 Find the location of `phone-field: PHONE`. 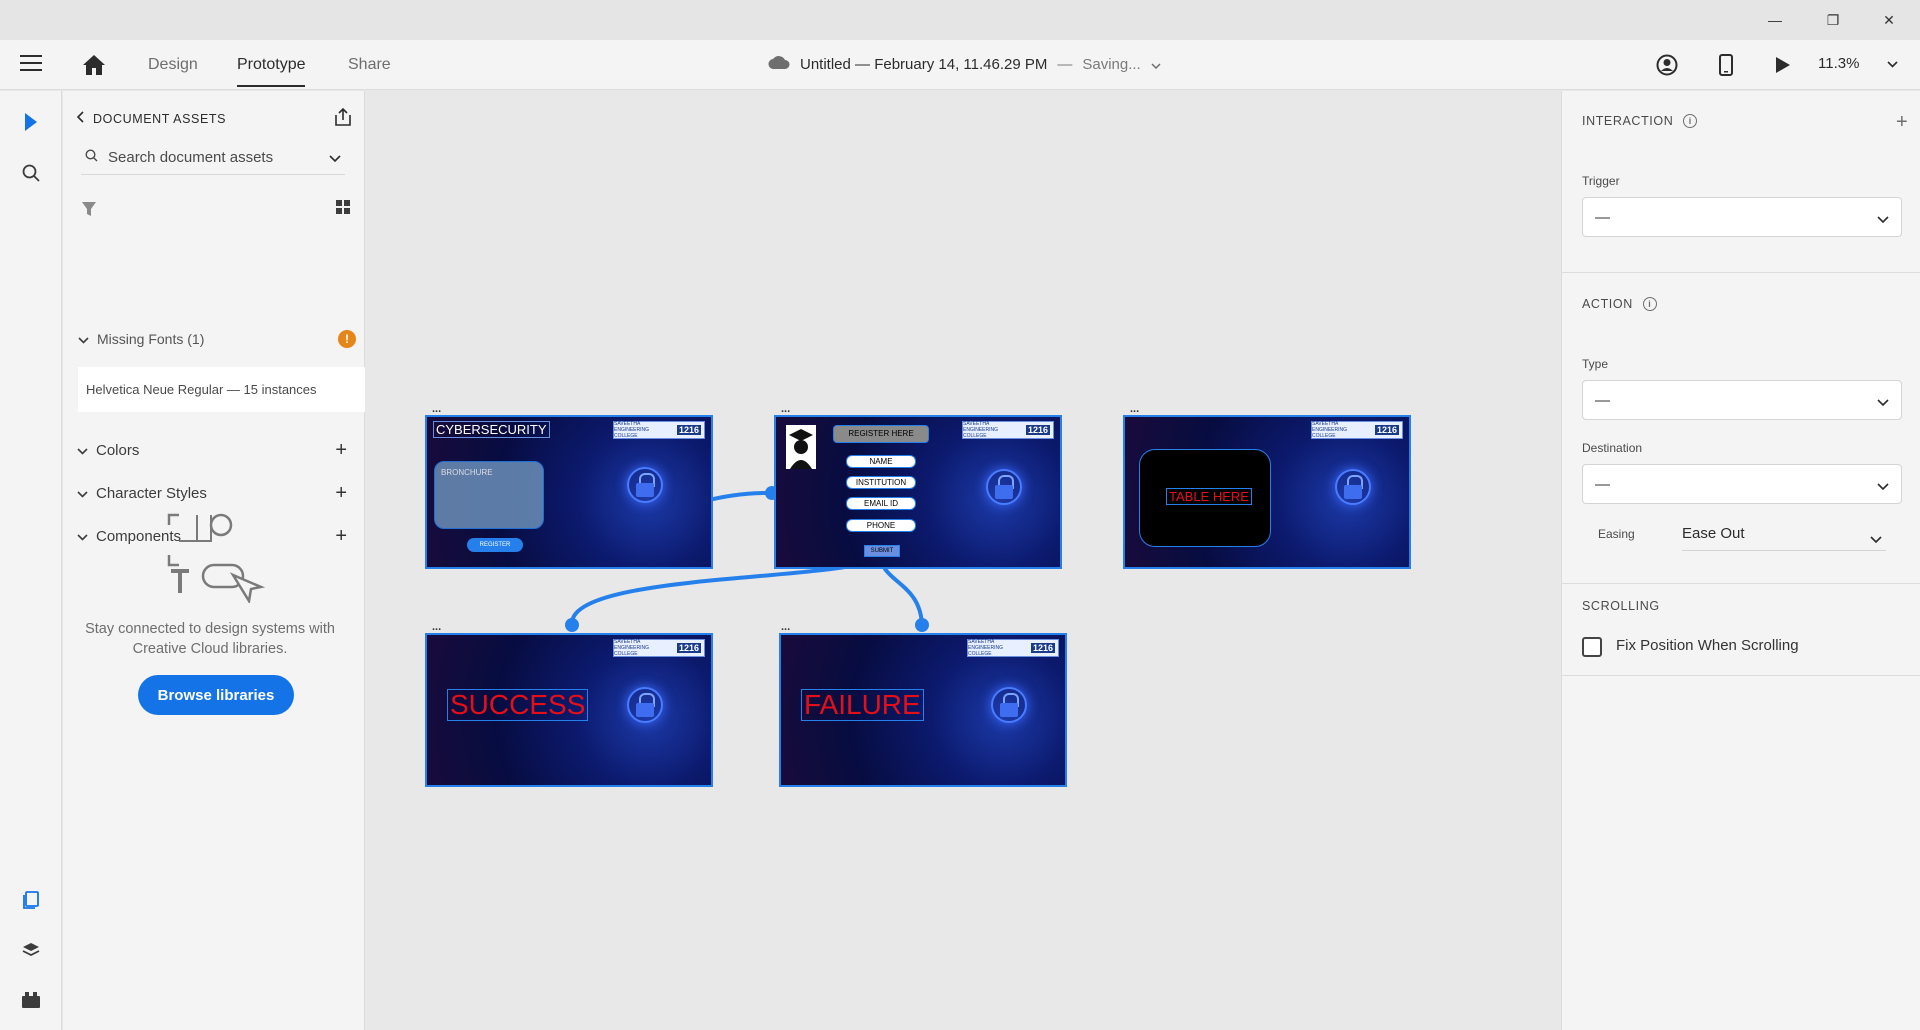

phone-field: PHONE is located at coordinates (881, 525).